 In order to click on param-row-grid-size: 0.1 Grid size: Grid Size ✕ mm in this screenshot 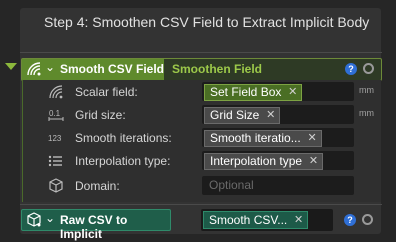, I will do `click(202, 115)`.